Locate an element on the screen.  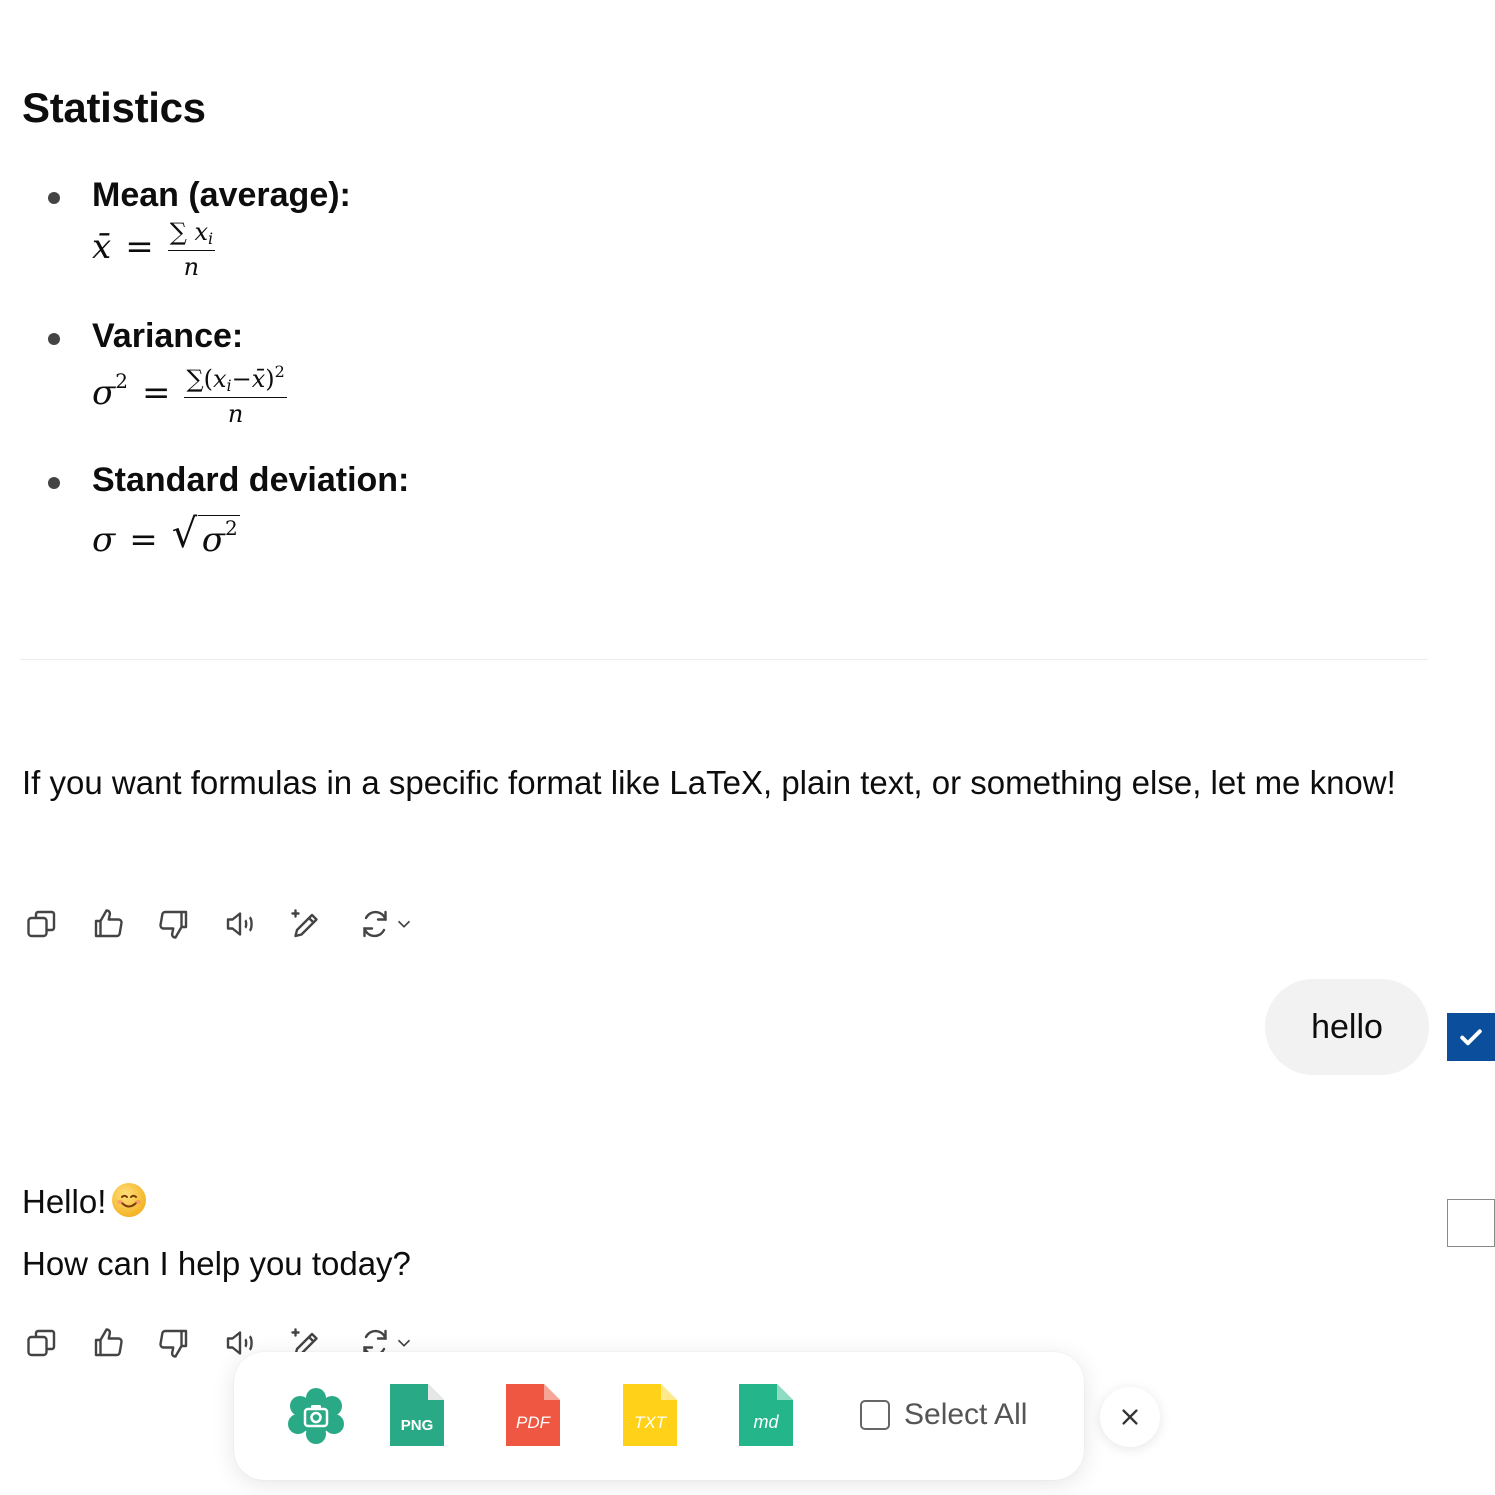
camera-icon is located at coordinates (316, 1416).